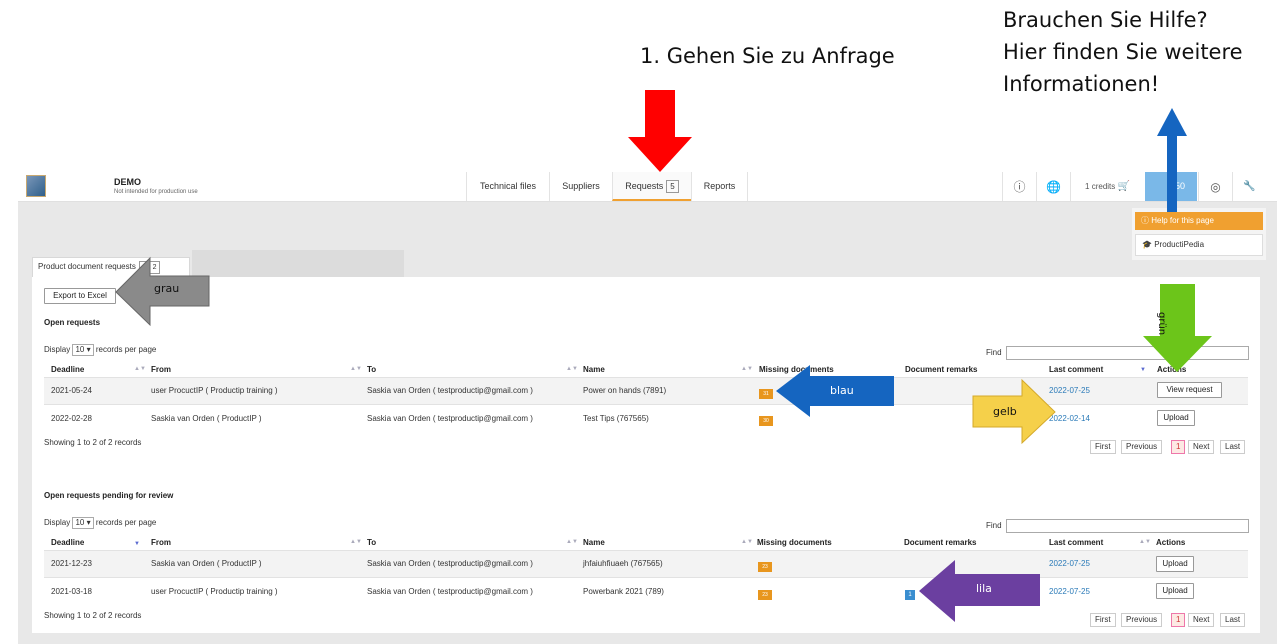 The height and width of the screenshot is (644, 1277). Describe the element at coordinates (1069, 418) in the screenshot. I see `last-comment-link: 2022-02-14` at that location.